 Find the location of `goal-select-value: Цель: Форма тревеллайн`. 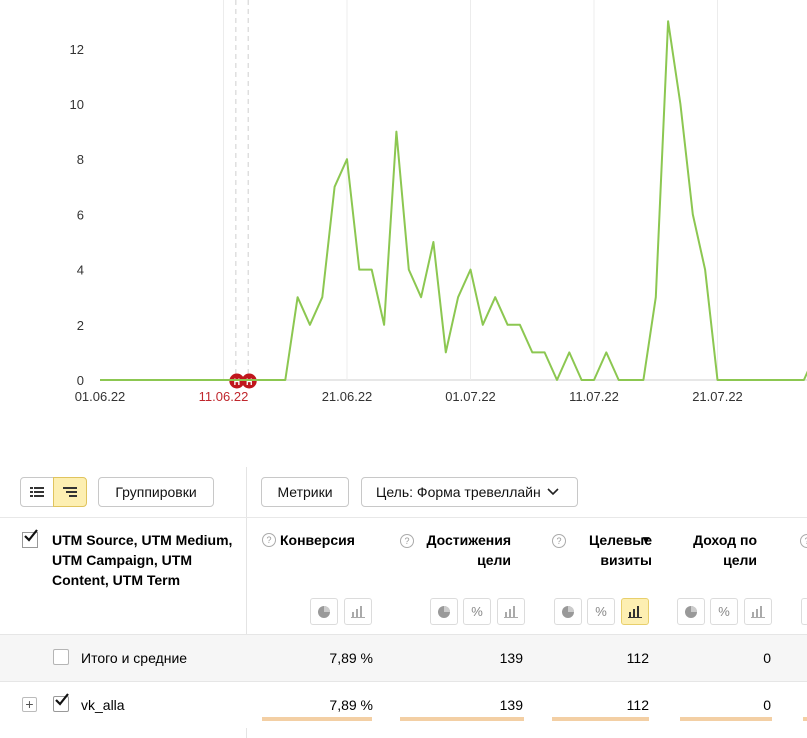

goal-select-value: Цель: Форма тревеллайн is located at coordinates (458, 492).